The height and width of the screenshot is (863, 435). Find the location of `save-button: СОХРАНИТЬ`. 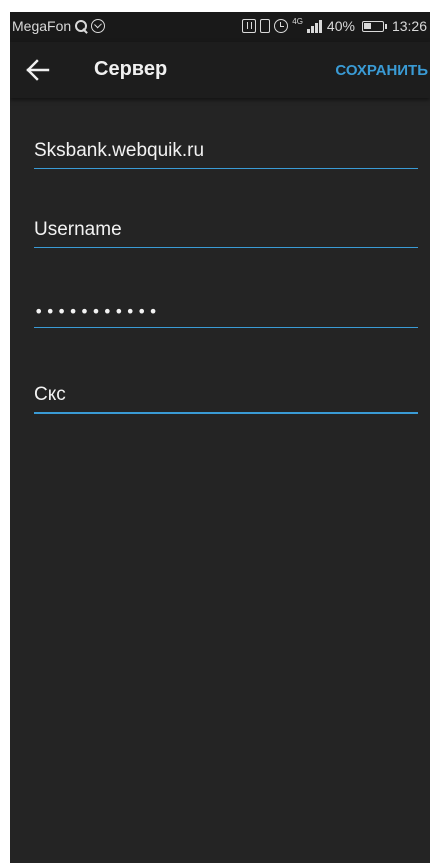

save-button: СОХРАНИТЬ is located at coordinates (381, 70).